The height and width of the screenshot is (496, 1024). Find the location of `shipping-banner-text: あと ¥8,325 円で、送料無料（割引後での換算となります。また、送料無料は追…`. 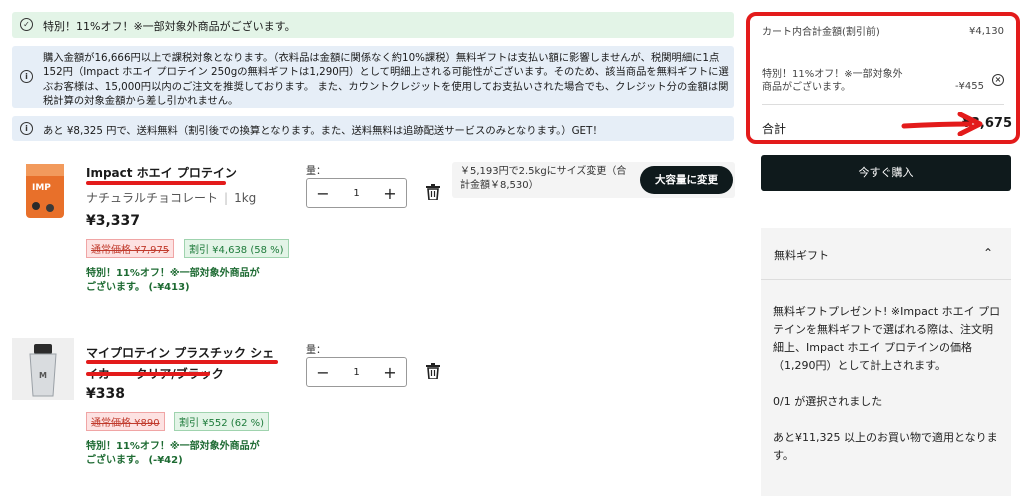

shipping-banner-text: あと ¥8,325 円で、送料無料（割引後での換算となります。また、送料無料は追… is located at coordinates (323, 131).